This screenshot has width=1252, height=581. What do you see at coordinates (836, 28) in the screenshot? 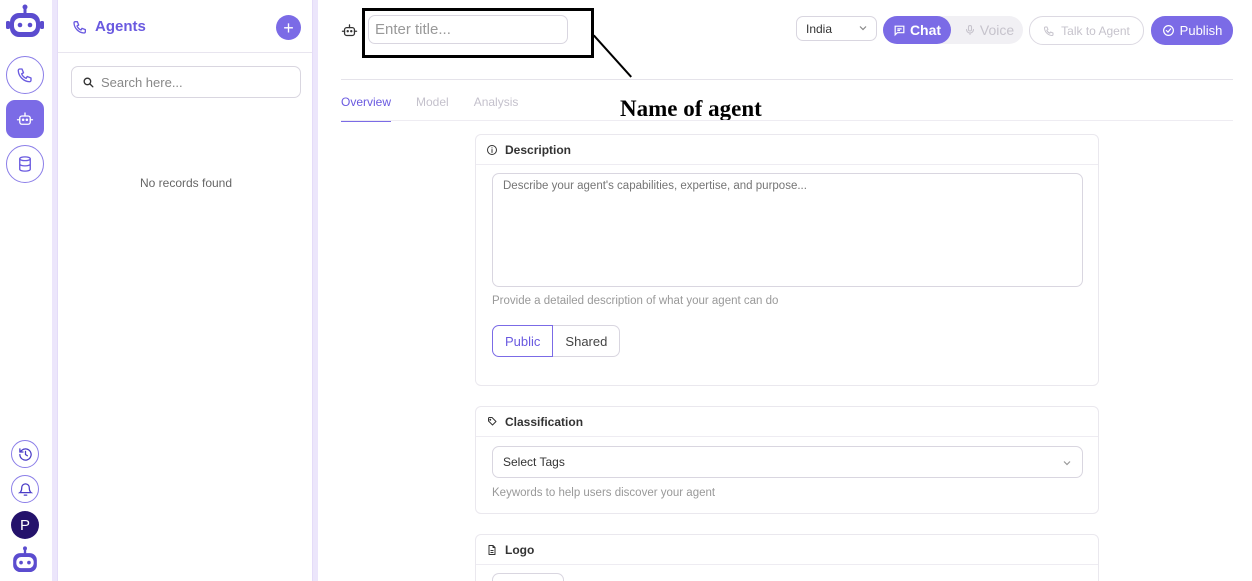
I see `country-select: India` at bounding box center [836, 28].